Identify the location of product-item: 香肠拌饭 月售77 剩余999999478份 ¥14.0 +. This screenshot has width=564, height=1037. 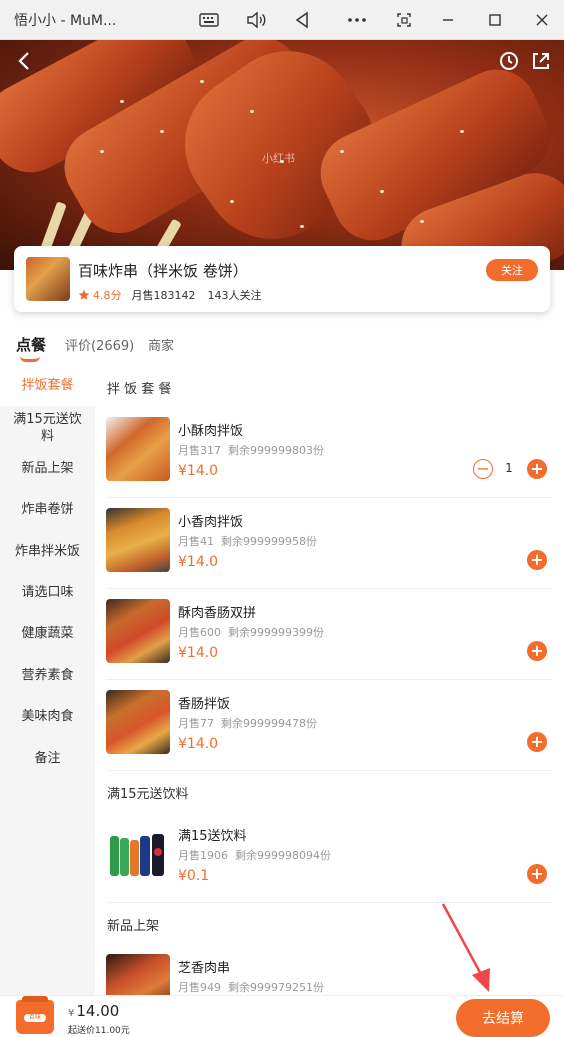
(329, 725).